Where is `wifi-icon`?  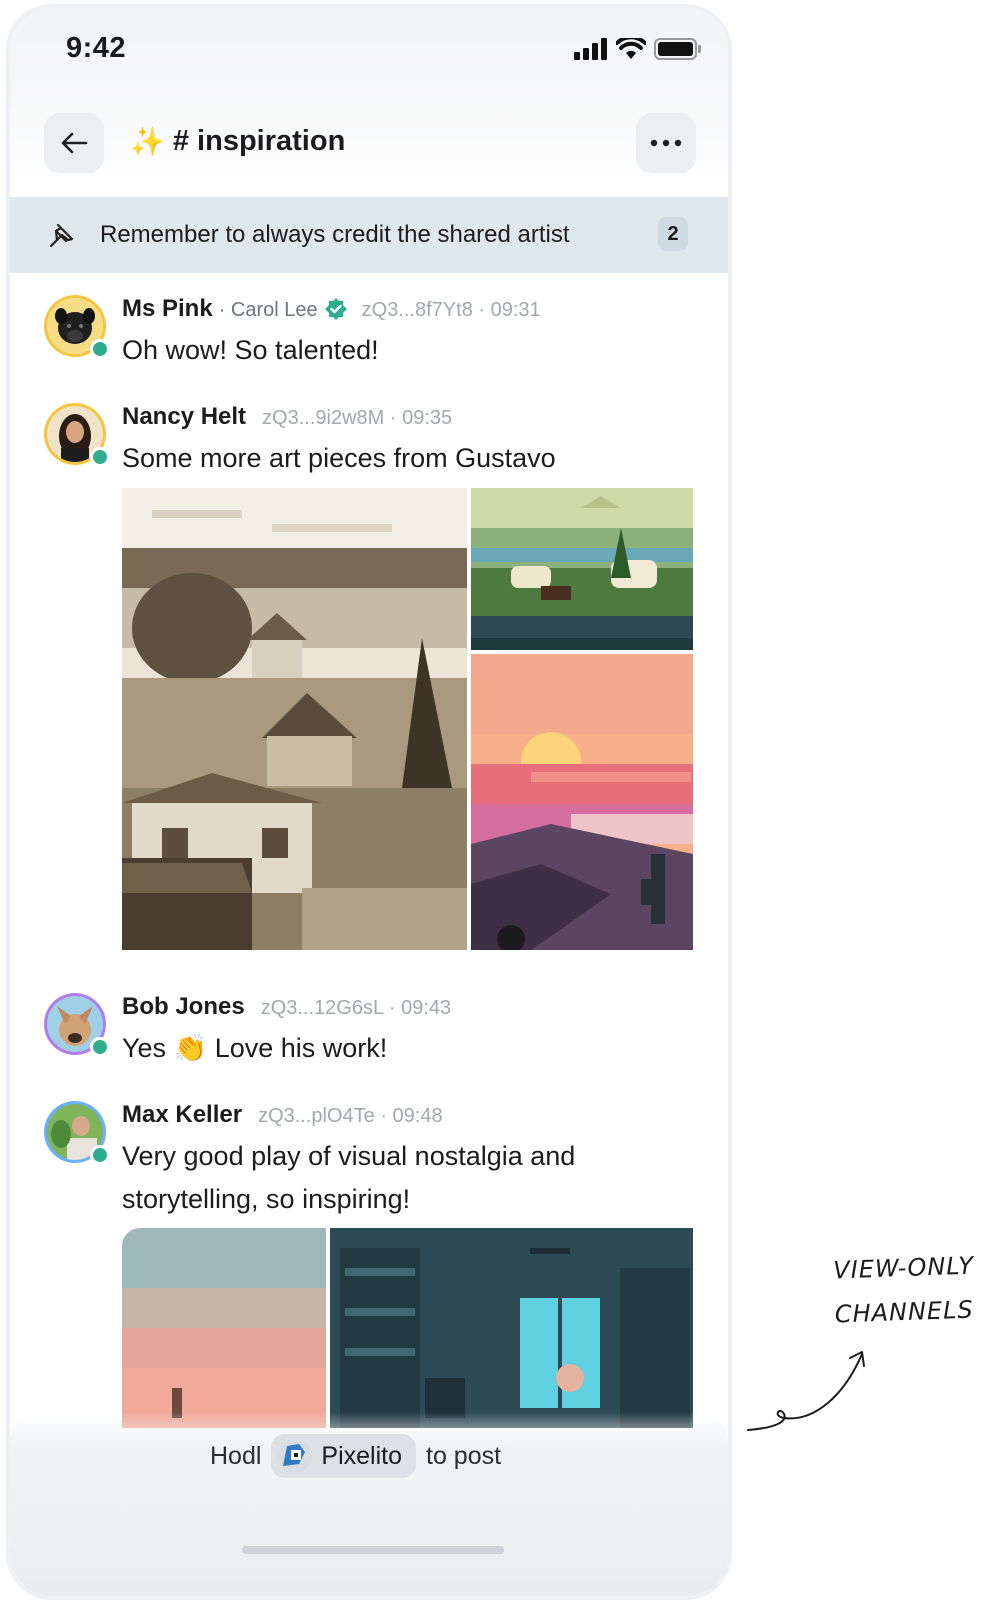 wifi-icon is located at coordinates (631, 48).